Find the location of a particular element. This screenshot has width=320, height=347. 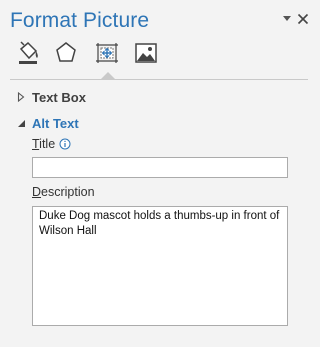

close-icon is located at coordinates (303, 19).